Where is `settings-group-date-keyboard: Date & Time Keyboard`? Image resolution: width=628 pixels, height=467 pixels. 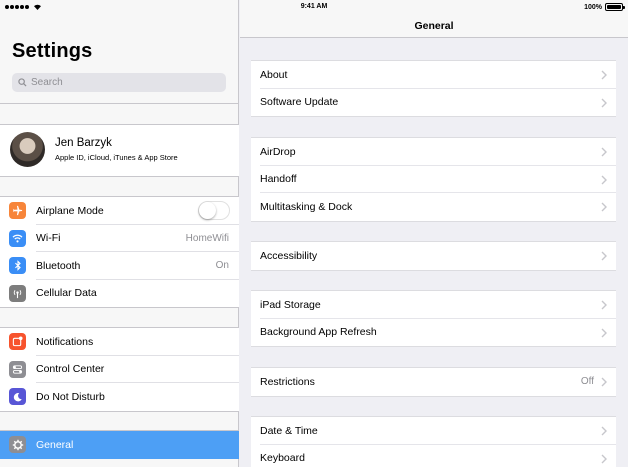 settings-group-date-keyboard: Date & Time Keyboard is located at coordinates (433, 441).